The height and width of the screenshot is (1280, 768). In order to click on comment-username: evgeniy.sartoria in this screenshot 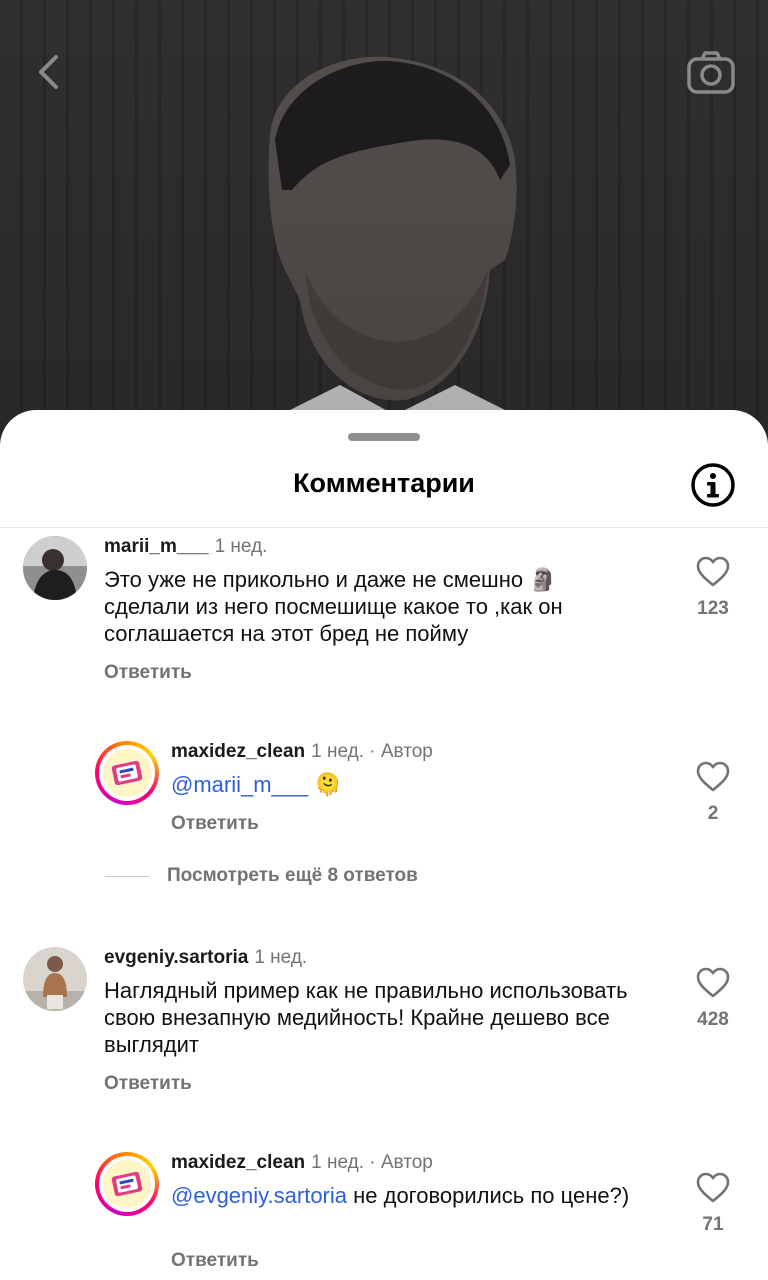, I will do `click(176, 957)`.